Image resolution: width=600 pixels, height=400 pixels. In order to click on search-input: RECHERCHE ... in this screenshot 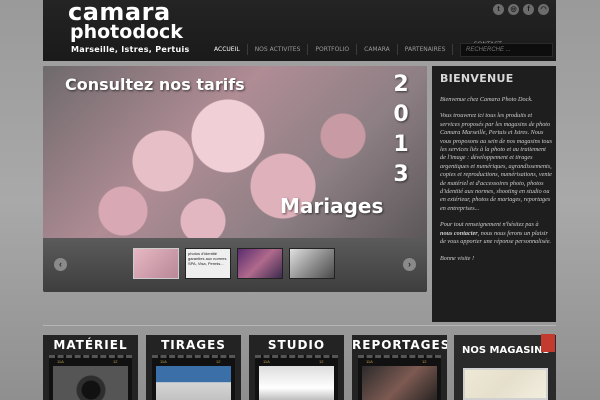, I will do `click(506, 50)`.